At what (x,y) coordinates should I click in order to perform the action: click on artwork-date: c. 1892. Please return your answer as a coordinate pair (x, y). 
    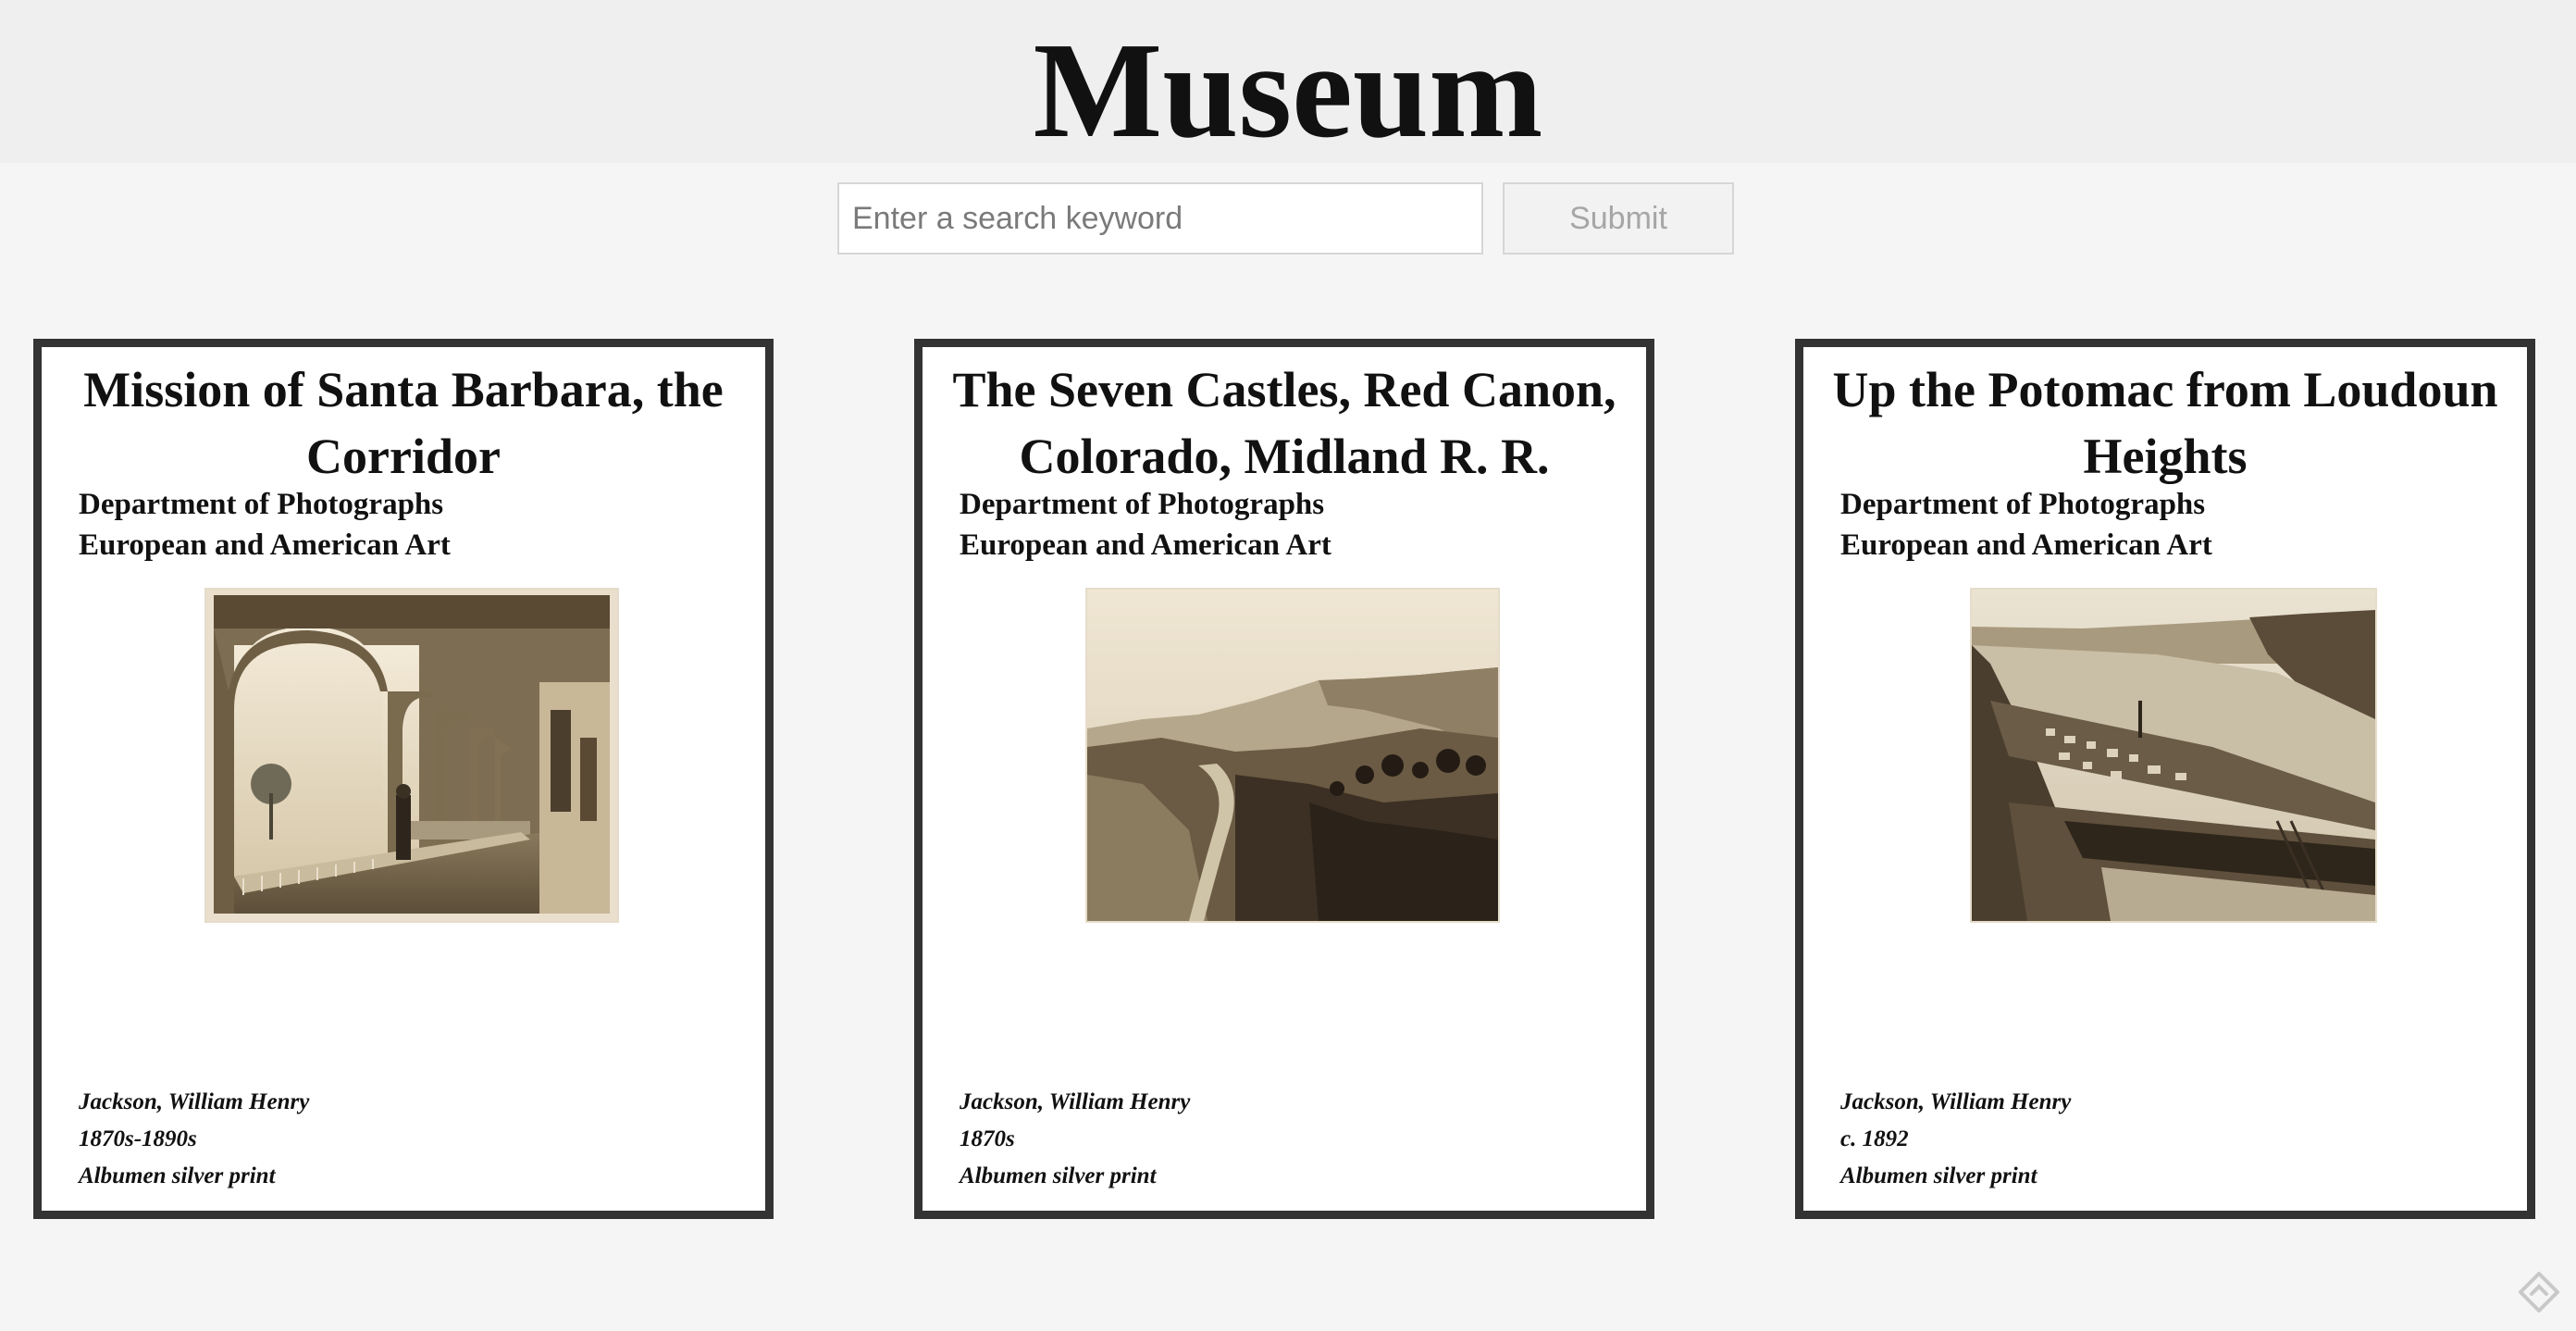
    Looking at the image, I should click on (1874, 1138).